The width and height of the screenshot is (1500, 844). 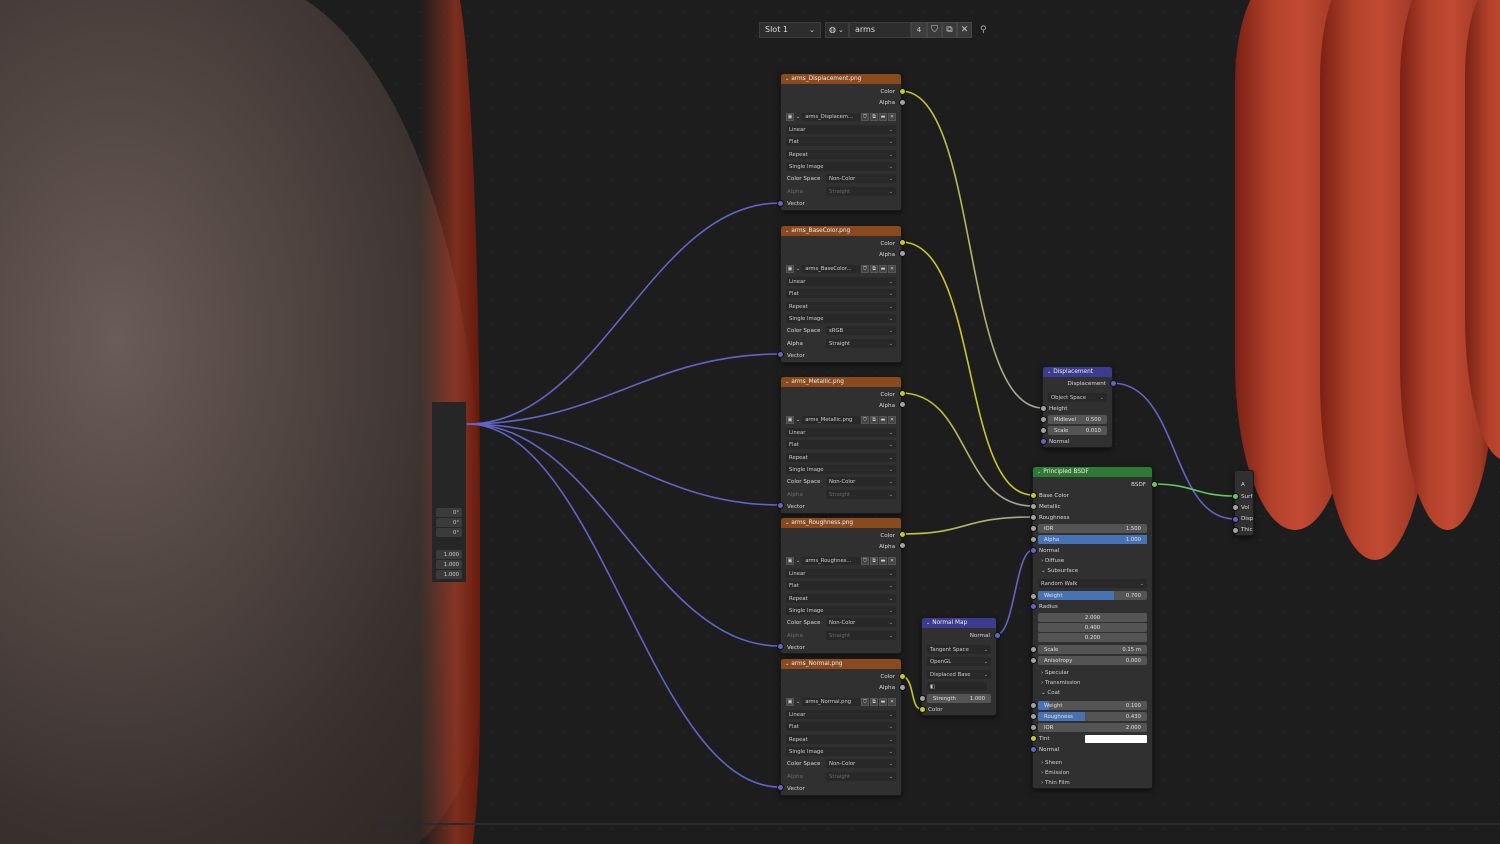 What do you see at coordinates (1092, 693) in the screenshot?
I see `coat-panel-toggle: ⌄ Coat` at bounding box center [1092, 693].